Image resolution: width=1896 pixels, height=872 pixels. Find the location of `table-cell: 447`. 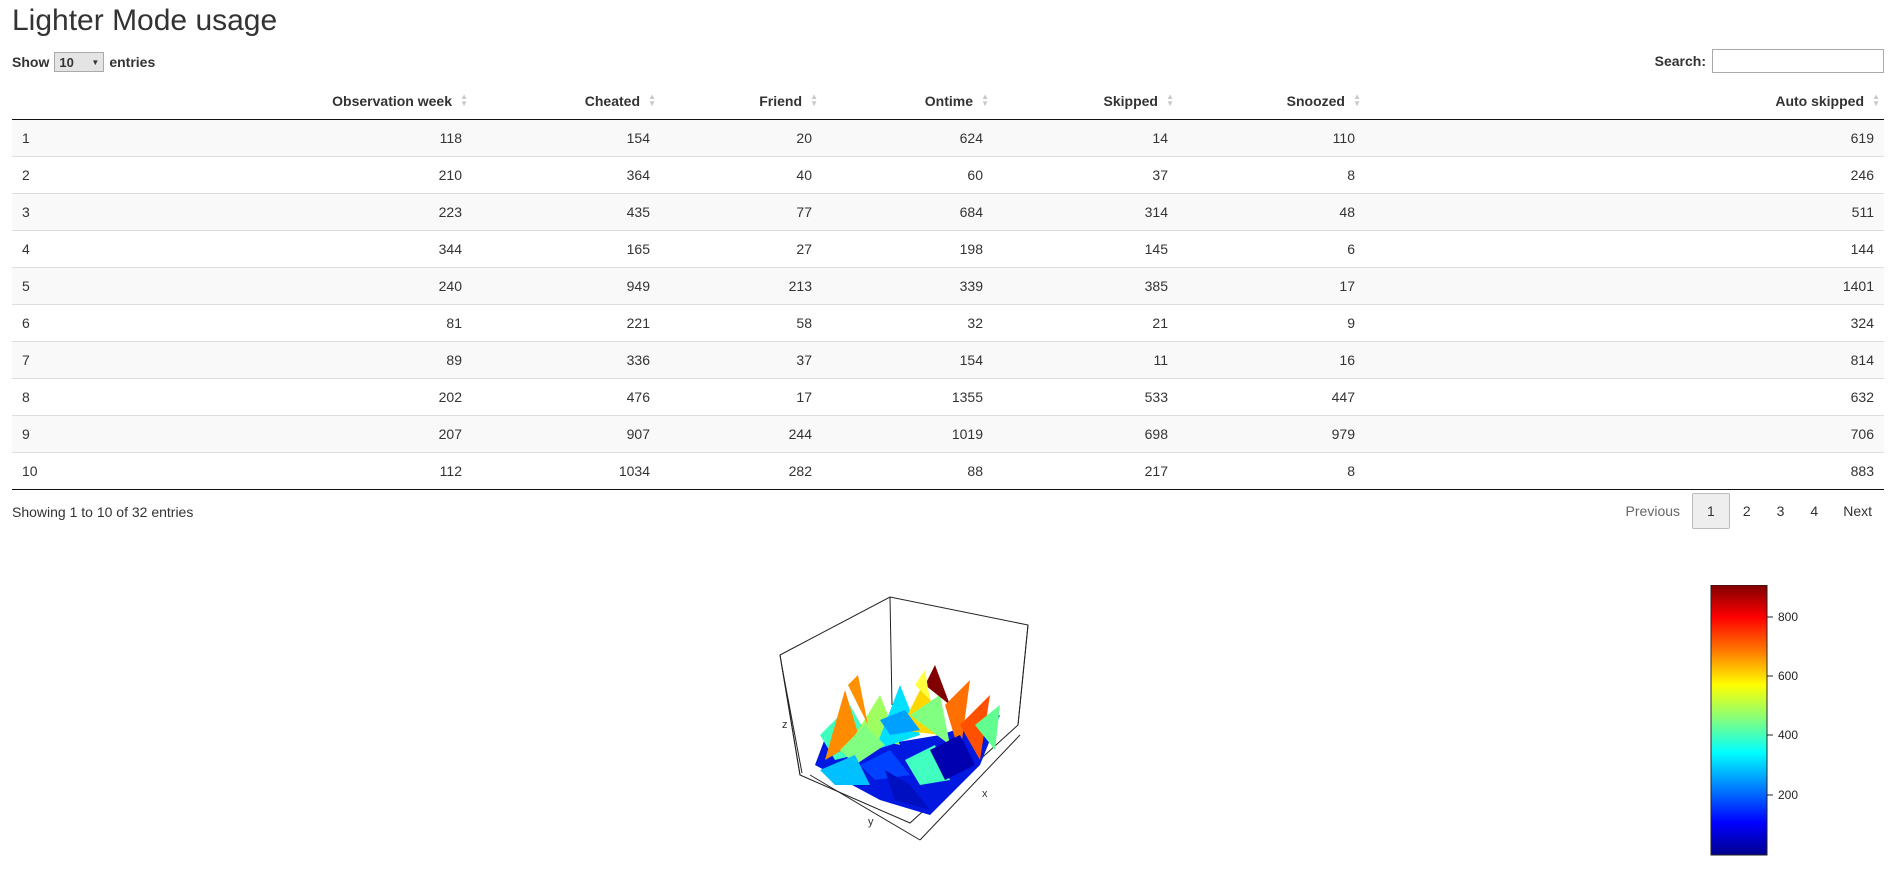

table-cell: 447 is located at coordinates (1271, 397).